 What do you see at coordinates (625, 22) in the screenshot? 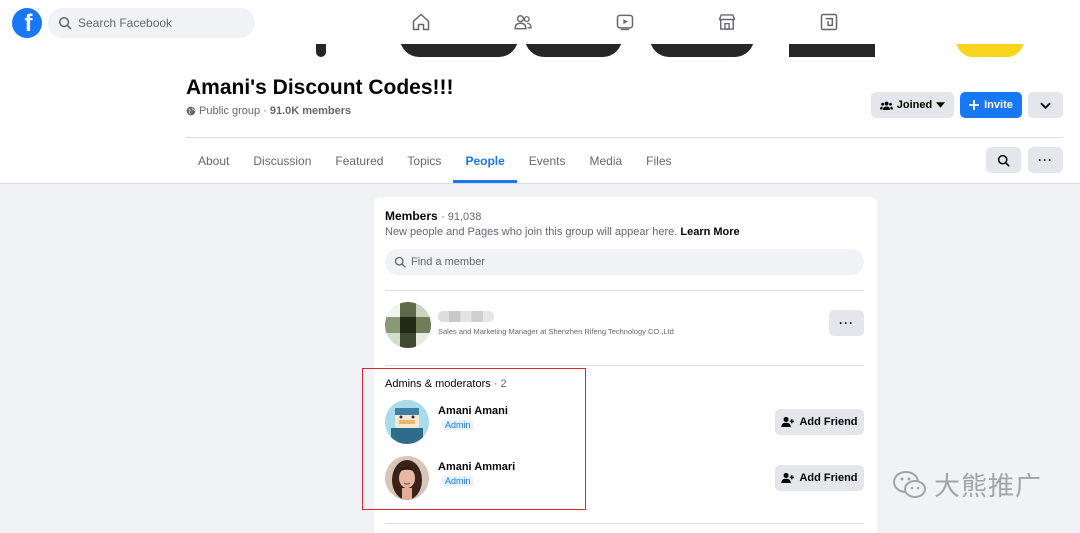
I see `watch-icon` at bounding box center [625, 22].